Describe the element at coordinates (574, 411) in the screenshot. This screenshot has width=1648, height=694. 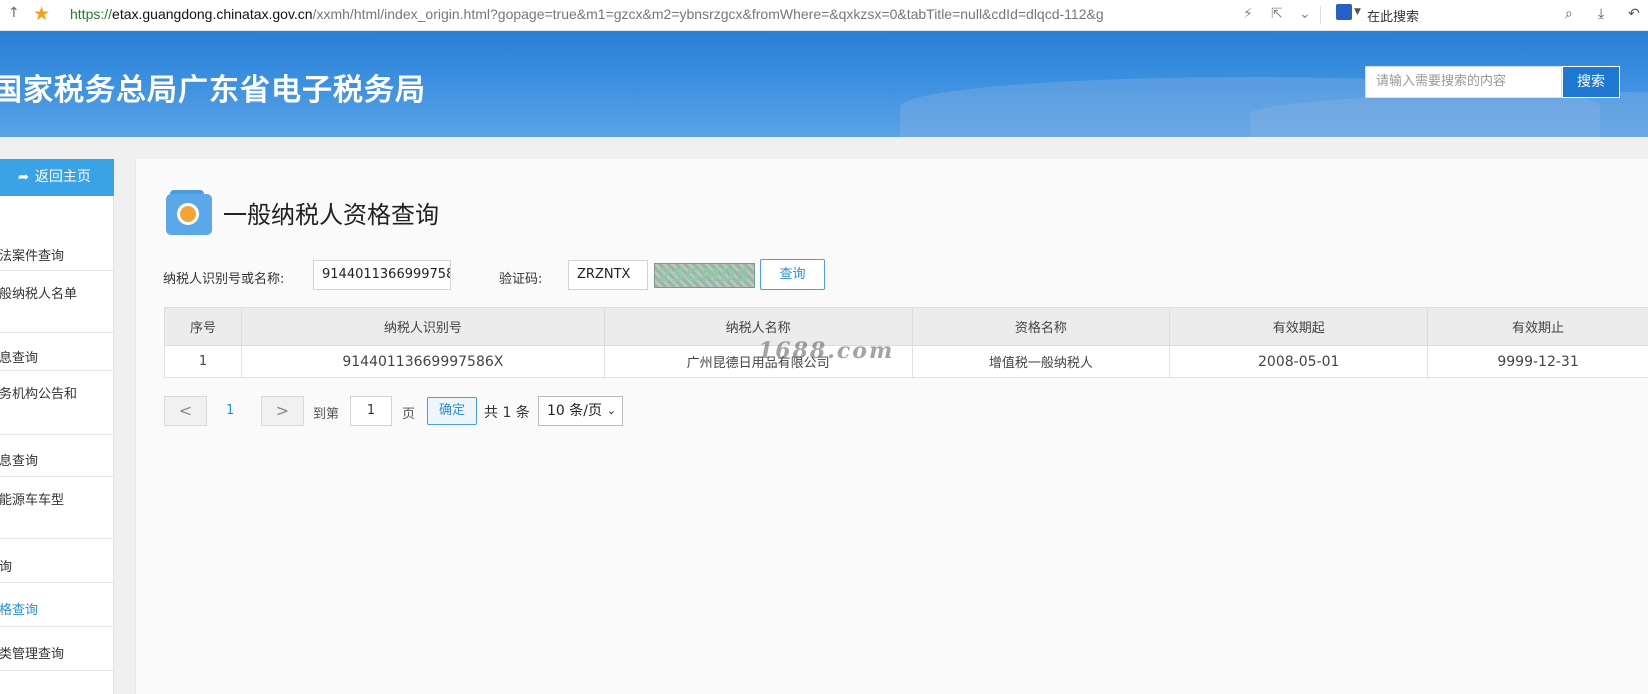
I see `page-size-value: 10 条/页` at that location.